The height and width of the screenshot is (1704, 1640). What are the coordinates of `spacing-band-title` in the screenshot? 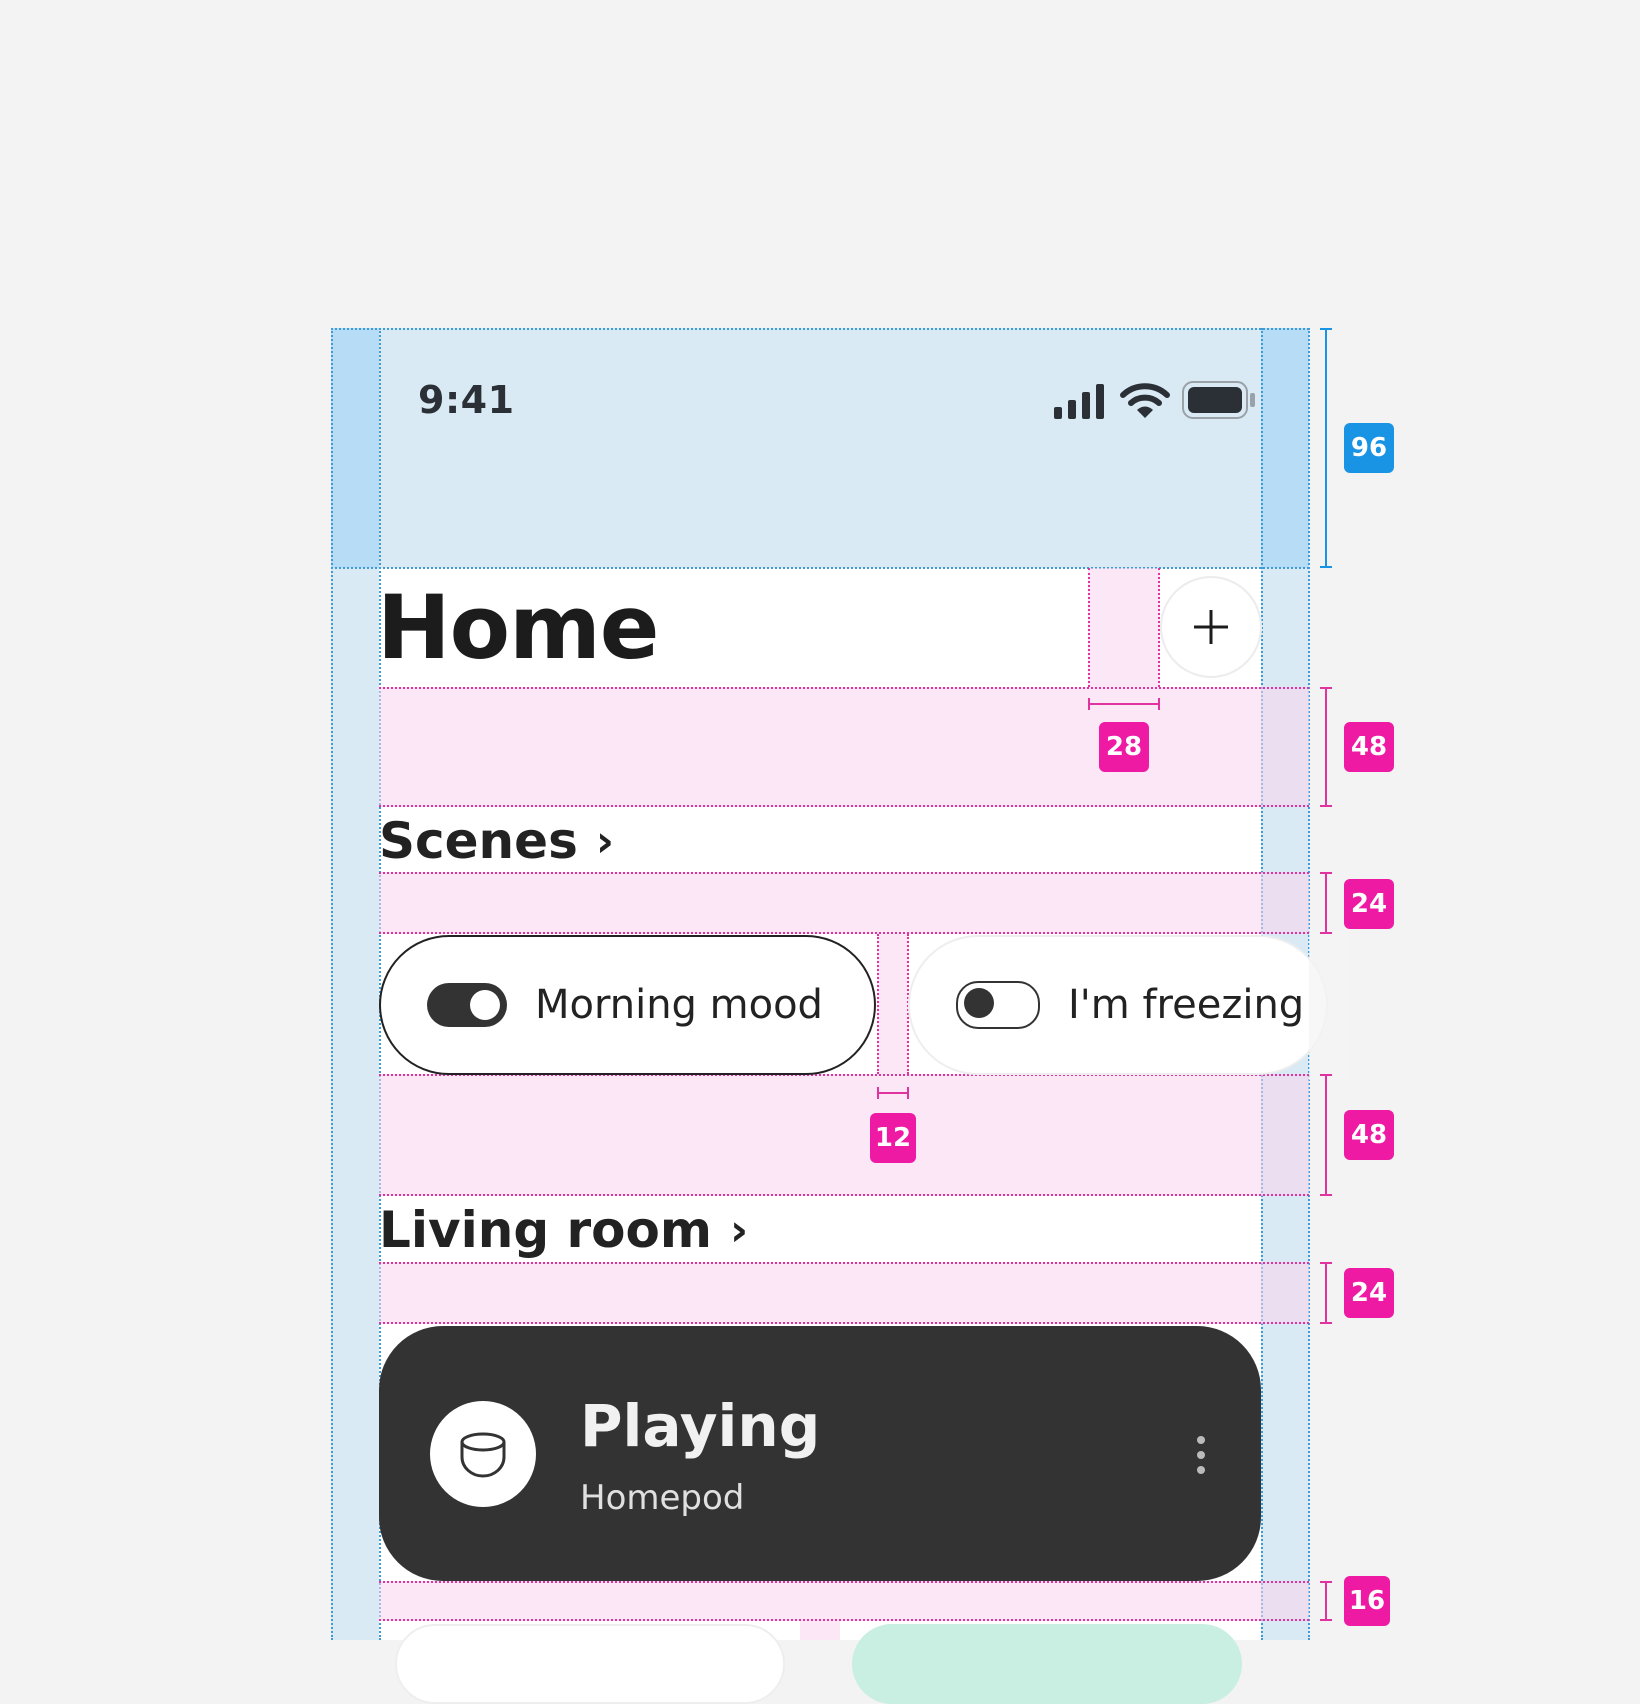 It's located at (844, 747).